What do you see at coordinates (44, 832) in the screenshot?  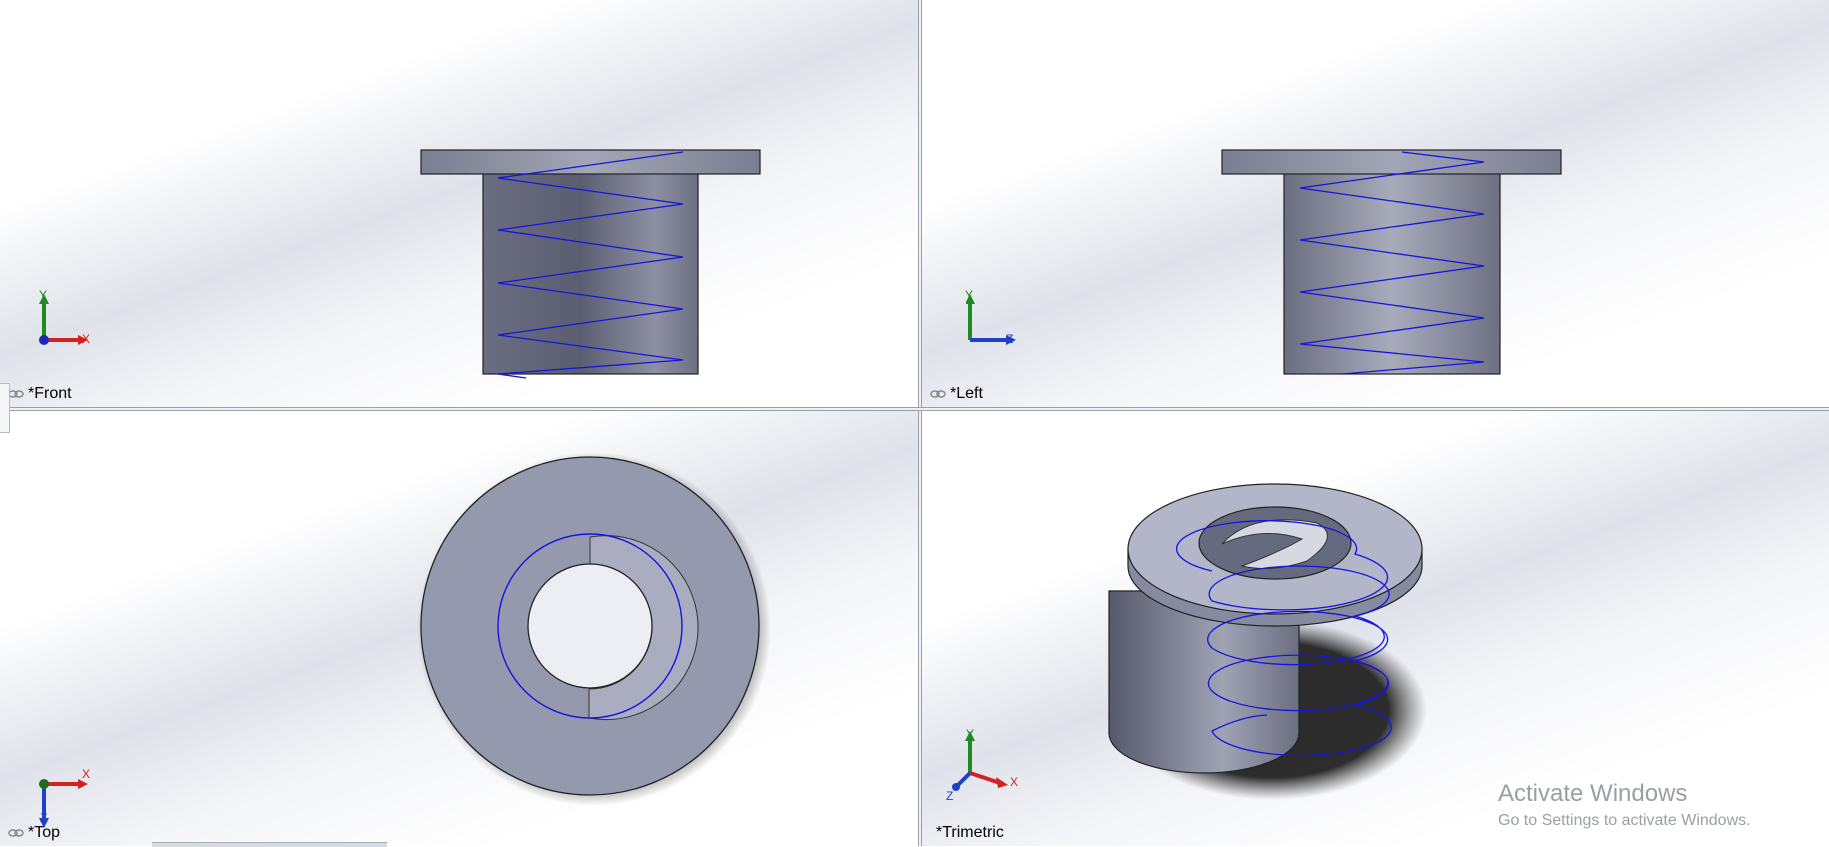 I see `view-name: *Top` at bounding box center [44, 832].